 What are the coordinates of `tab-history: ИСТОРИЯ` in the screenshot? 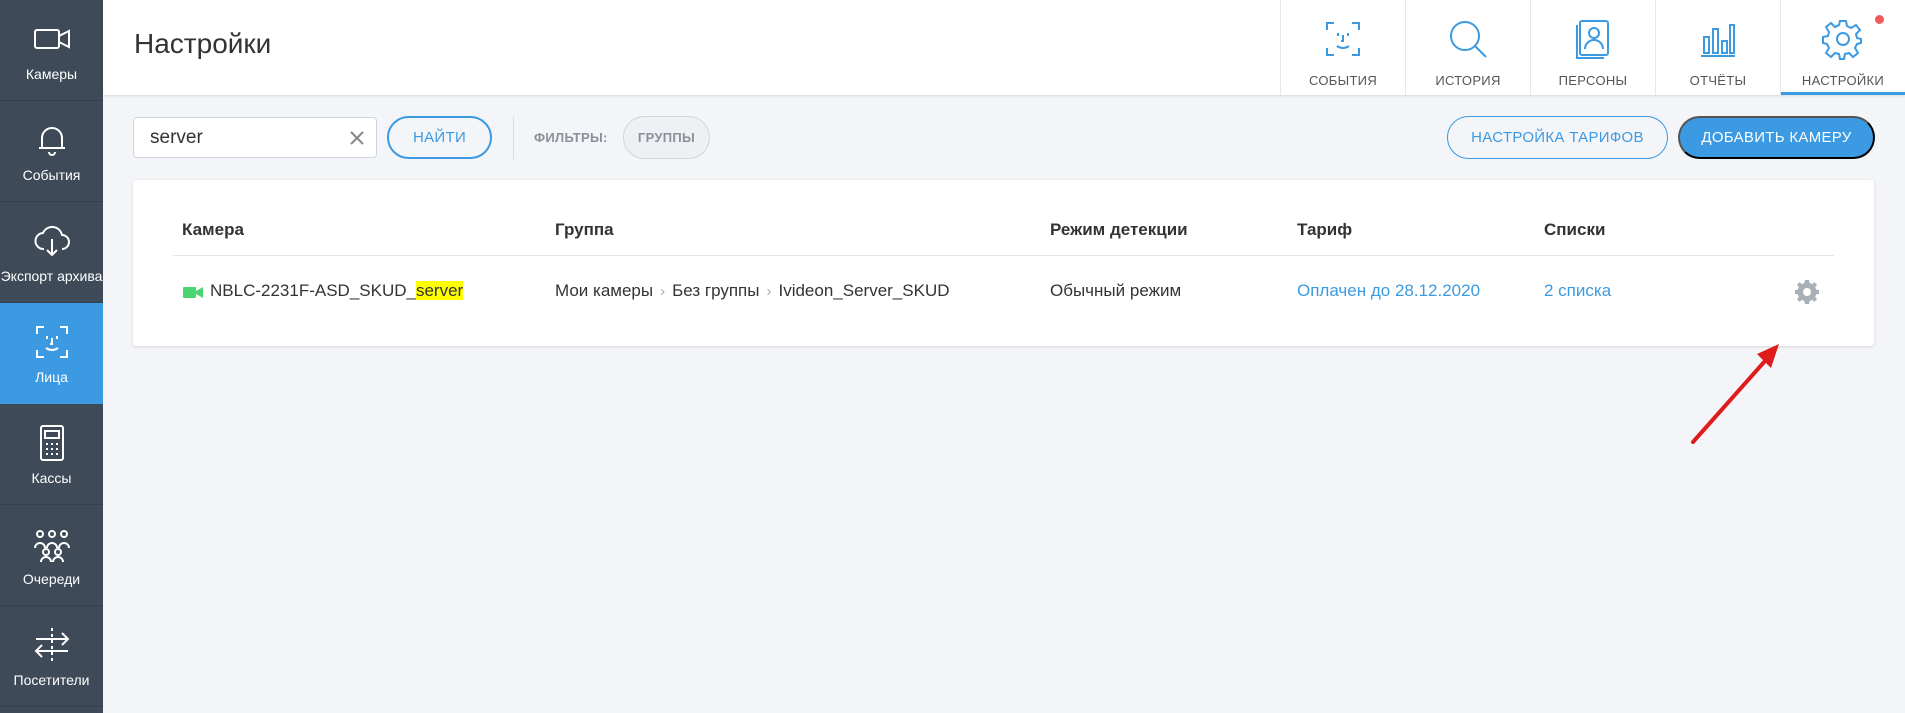 It's located at (1467, 47).